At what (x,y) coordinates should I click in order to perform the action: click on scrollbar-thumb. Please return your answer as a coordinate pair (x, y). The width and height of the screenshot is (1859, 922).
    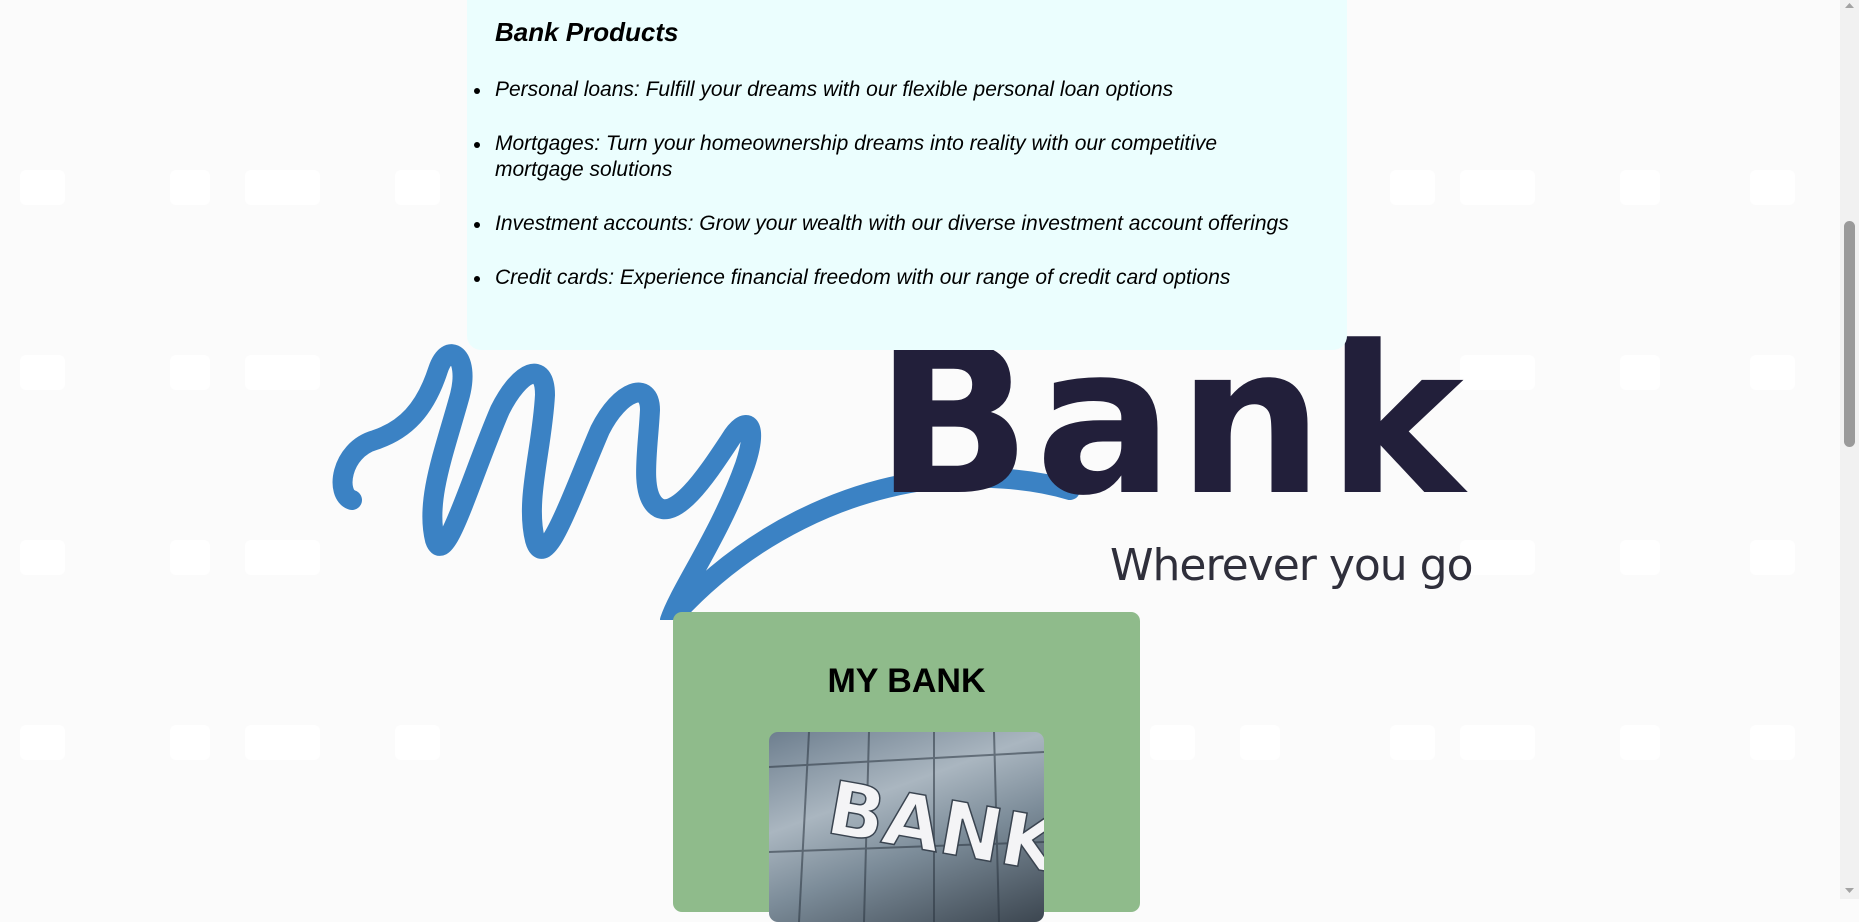
    Looking at the image, I should click on (1849, 334).